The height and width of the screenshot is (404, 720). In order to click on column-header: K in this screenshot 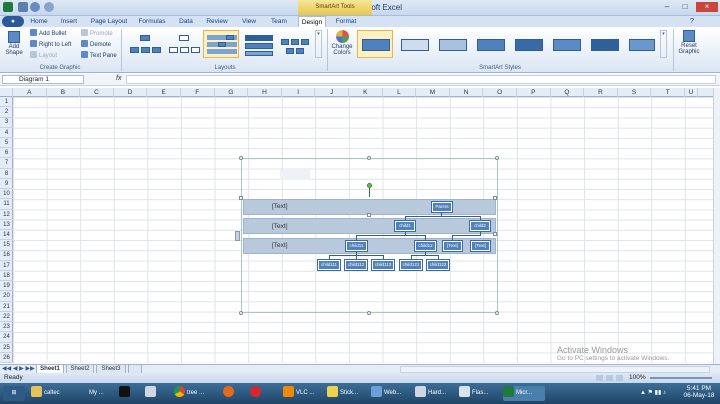, I will do `click(366, 92)`.